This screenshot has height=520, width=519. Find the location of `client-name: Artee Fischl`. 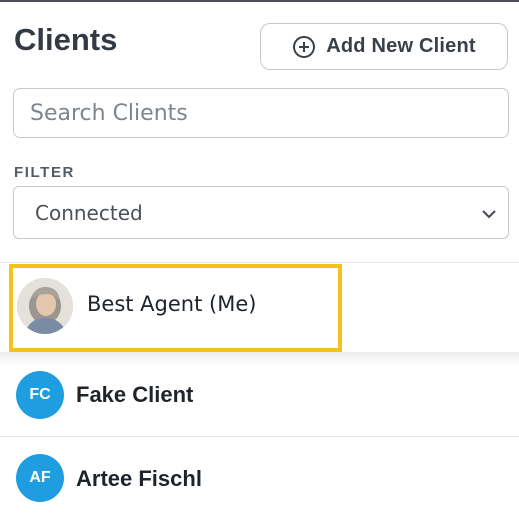

client-name: Artee Fischl is located at coordinates (139, 478).